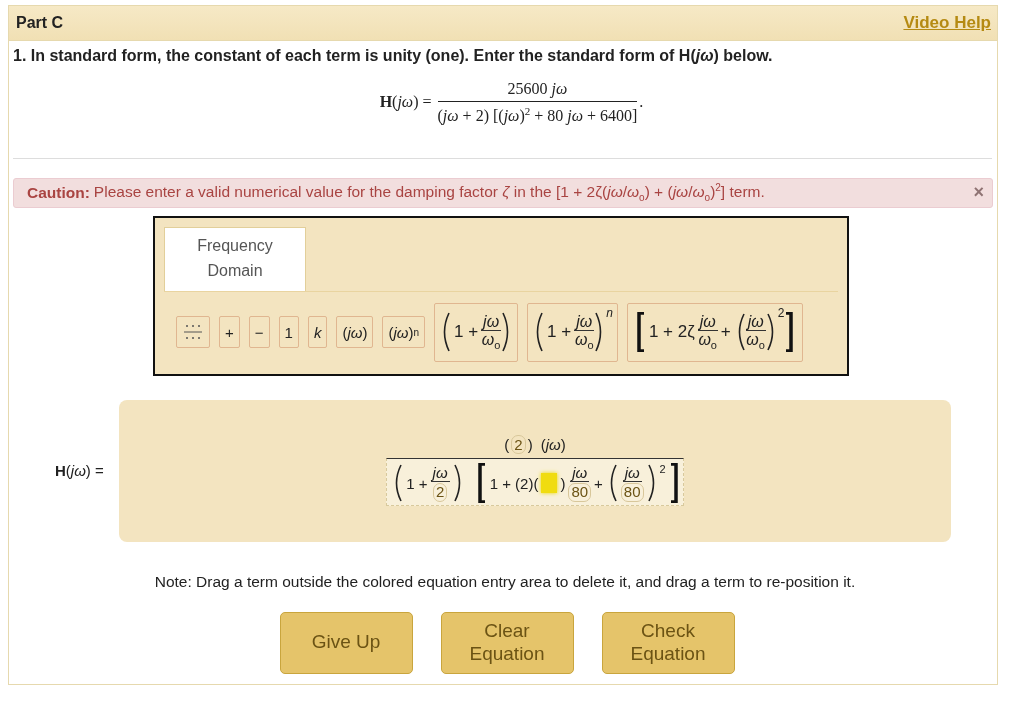  I want to click on equation-period: ., so click(641, 102).